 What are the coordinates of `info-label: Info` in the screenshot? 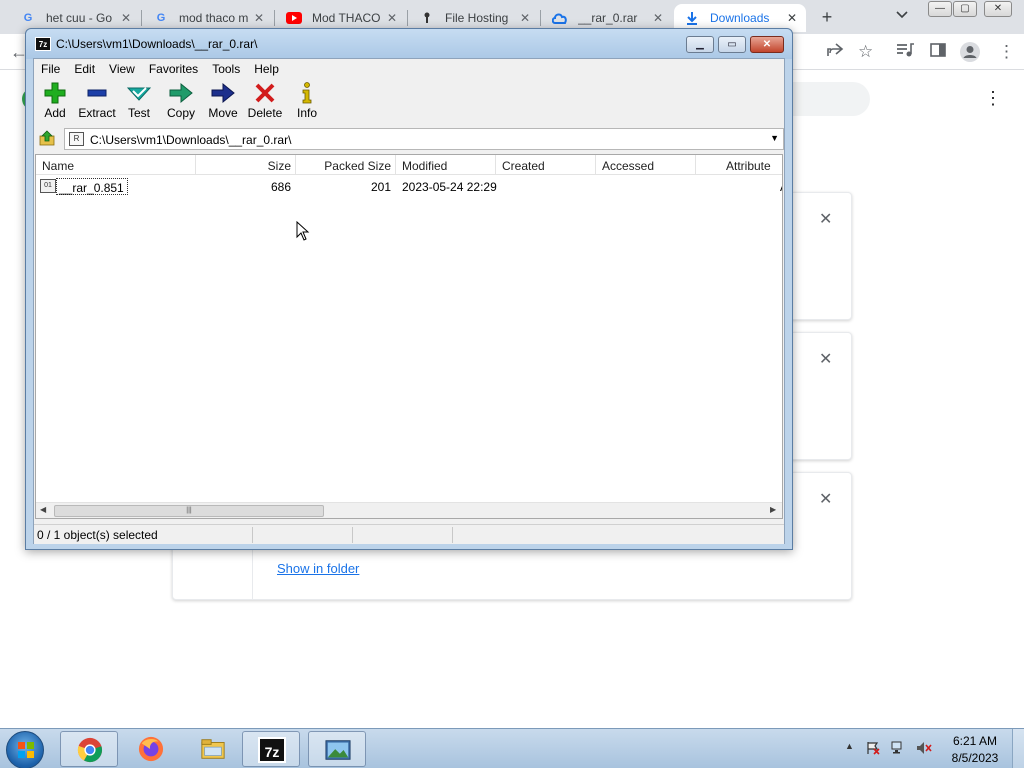 It's located at (306, 113).